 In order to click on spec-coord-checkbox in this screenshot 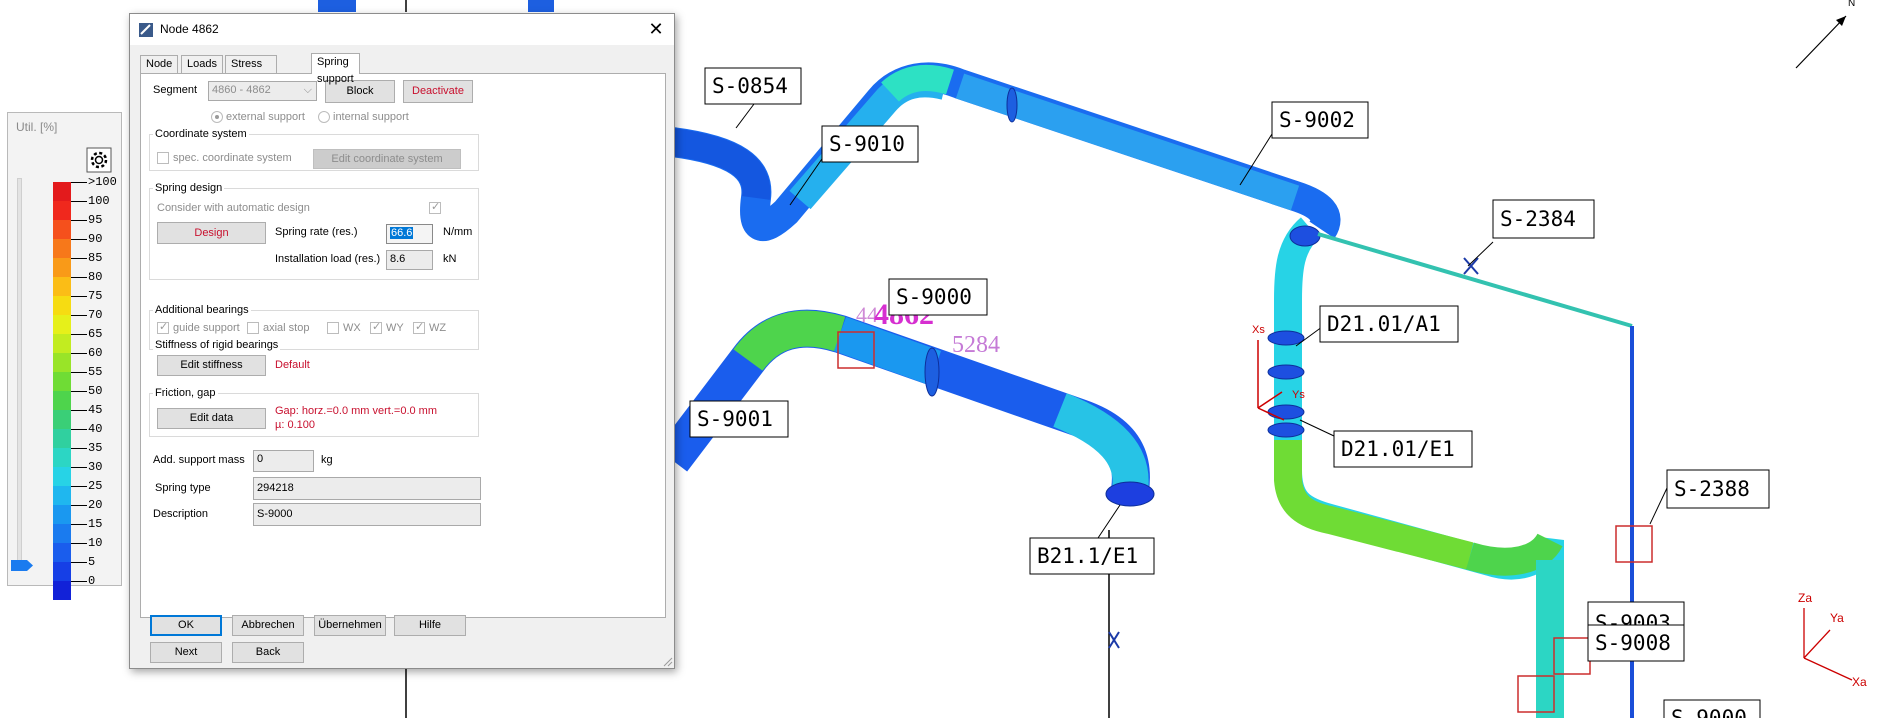, I will do `click(163, 158)`.